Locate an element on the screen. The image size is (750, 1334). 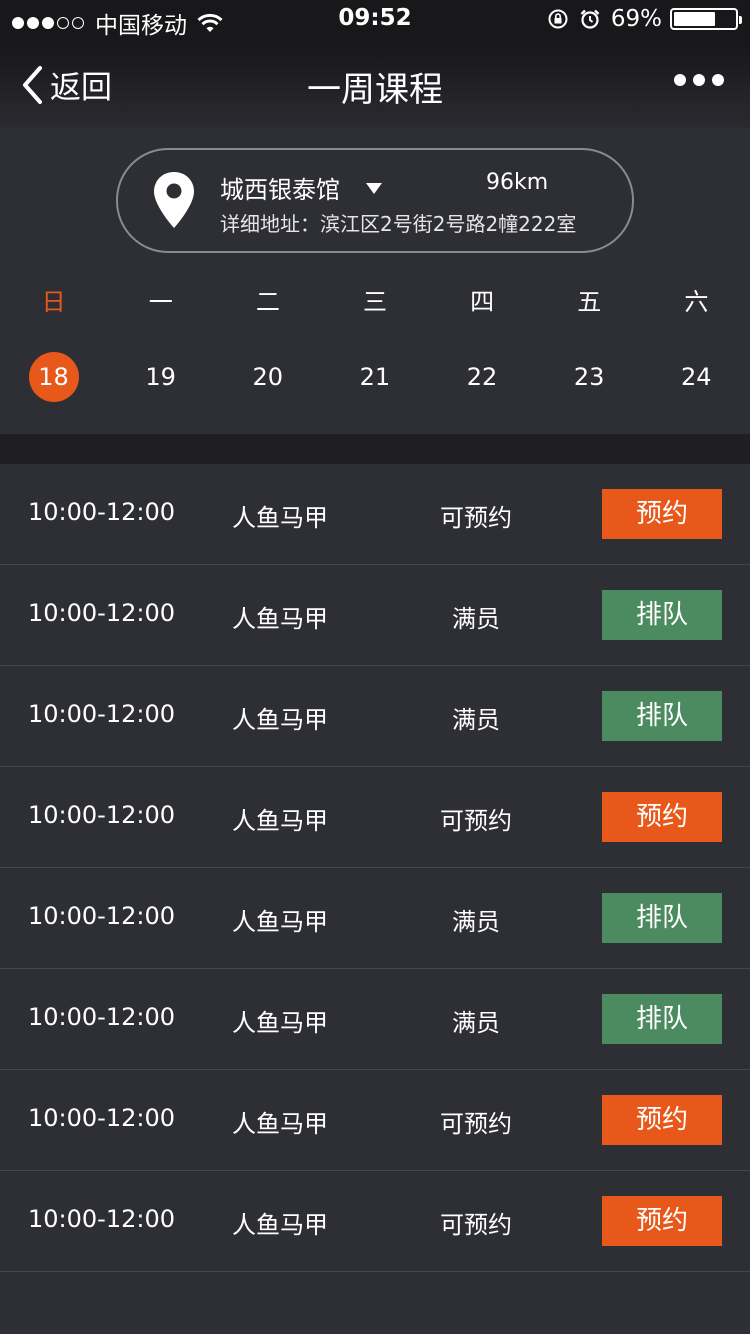
weekday-header-row: 日 一 二 三 四 五 六 is located at coordinates (375, 302).